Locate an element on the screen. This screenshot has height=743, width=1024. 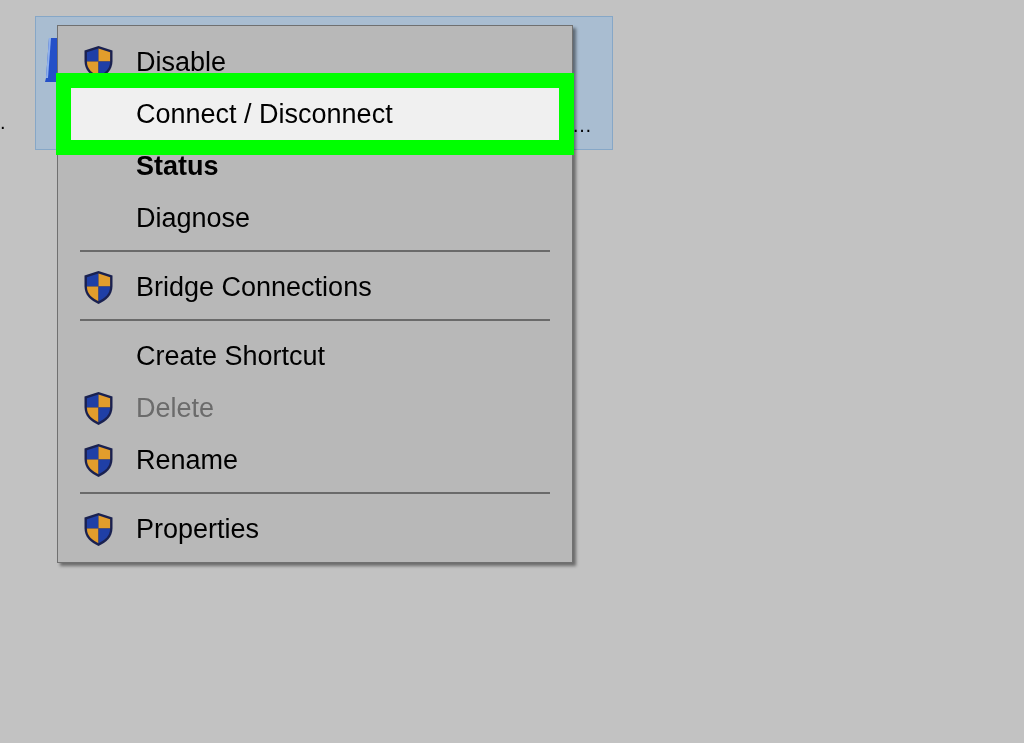
menu-item: Status is located at coordinates (315, 166).